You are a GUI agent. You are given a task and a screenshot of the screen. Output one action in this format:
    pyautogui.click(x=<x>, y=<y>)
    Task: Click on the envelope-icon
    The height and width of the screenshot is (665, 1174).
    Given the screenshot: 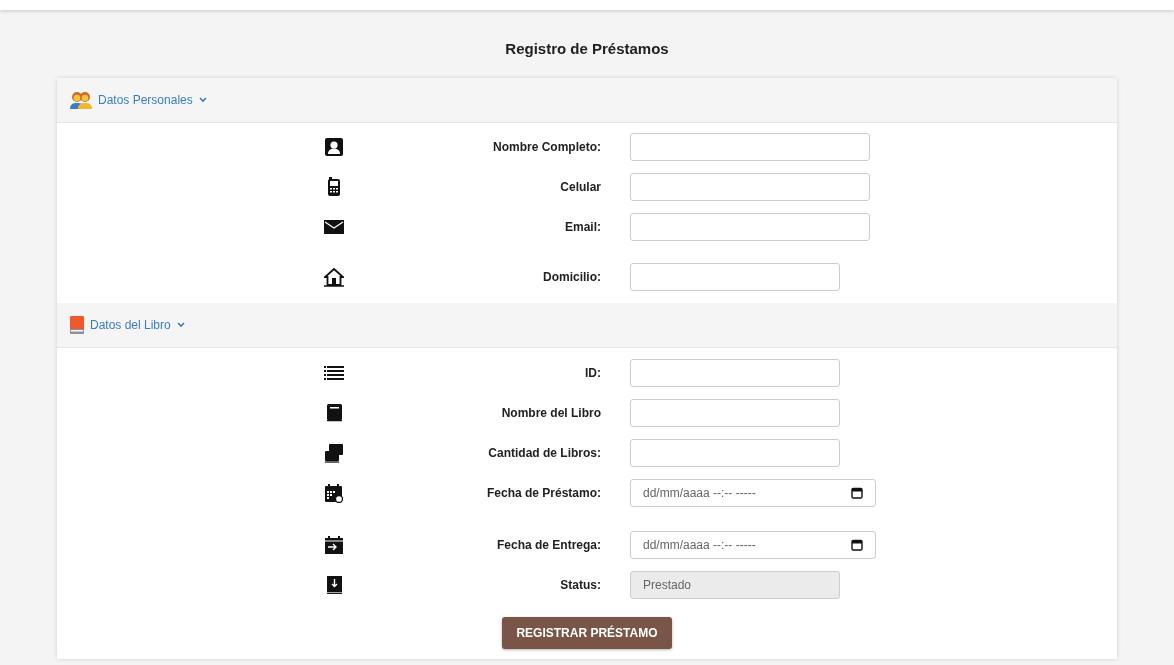 What is the action you would take?
    pyautogui.click(x=334, y=227)
    